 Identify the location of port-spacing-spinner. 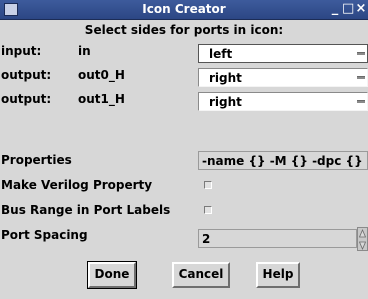
(362, 239).